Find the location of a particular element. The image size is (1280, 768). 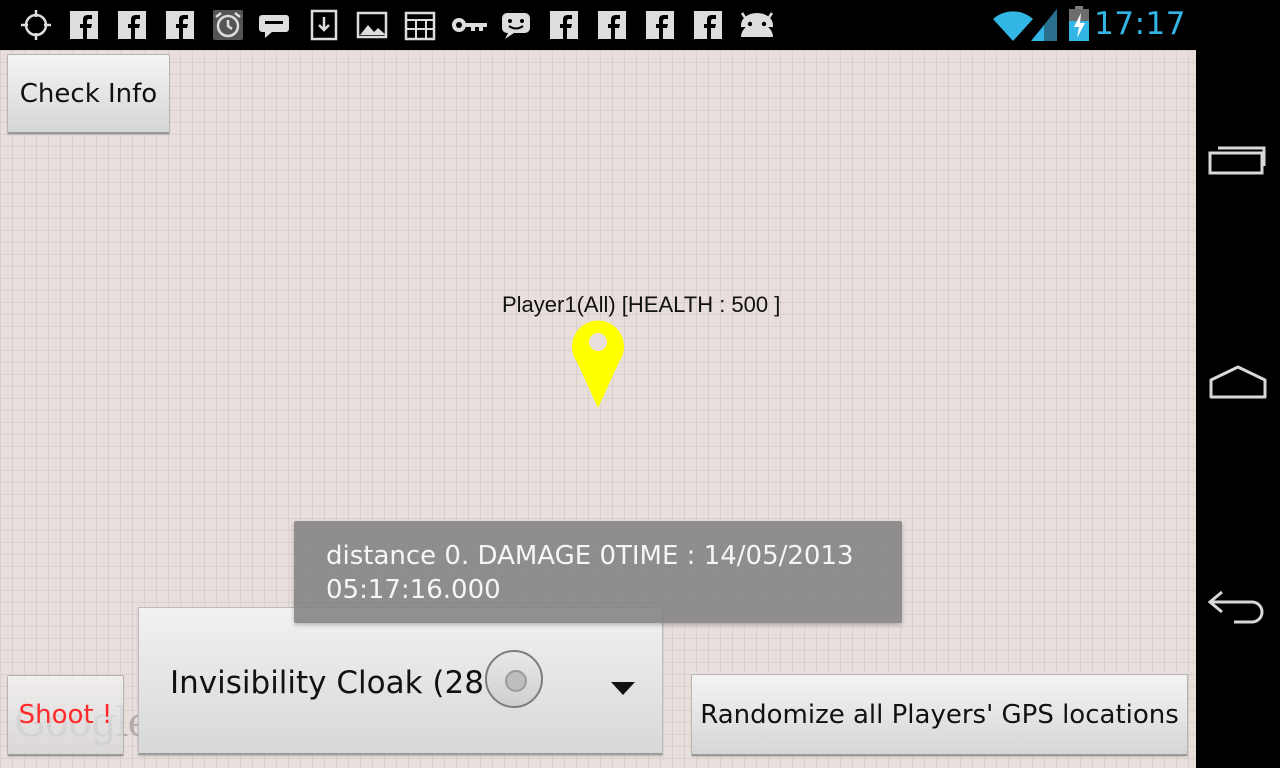

gps-icon is located at coordinates (36, 25).